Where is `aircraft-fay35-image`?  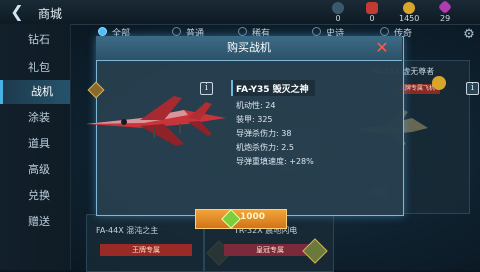 aircraft-fay35-image is located at coordinates (156, 121).